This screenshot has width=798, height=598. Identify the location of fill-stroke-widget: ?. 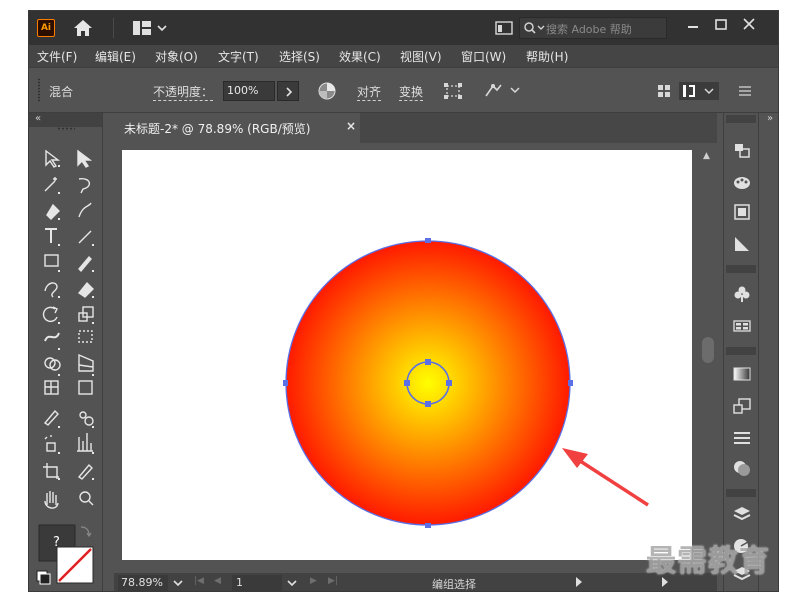
(65, 554).